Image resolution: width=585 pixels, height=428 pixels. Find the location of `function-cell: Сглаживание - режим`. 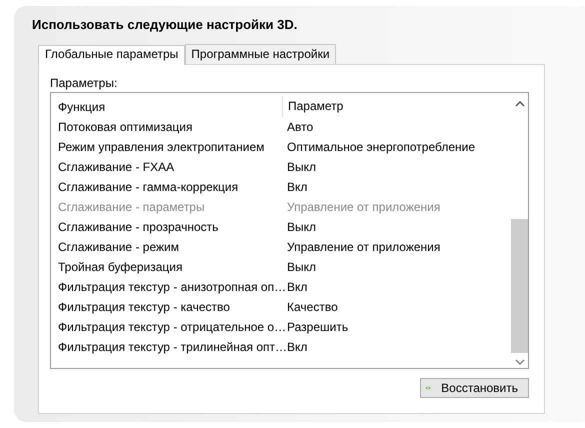

function-cell: Сглаживание - режим is located at coordinates (166, 247).